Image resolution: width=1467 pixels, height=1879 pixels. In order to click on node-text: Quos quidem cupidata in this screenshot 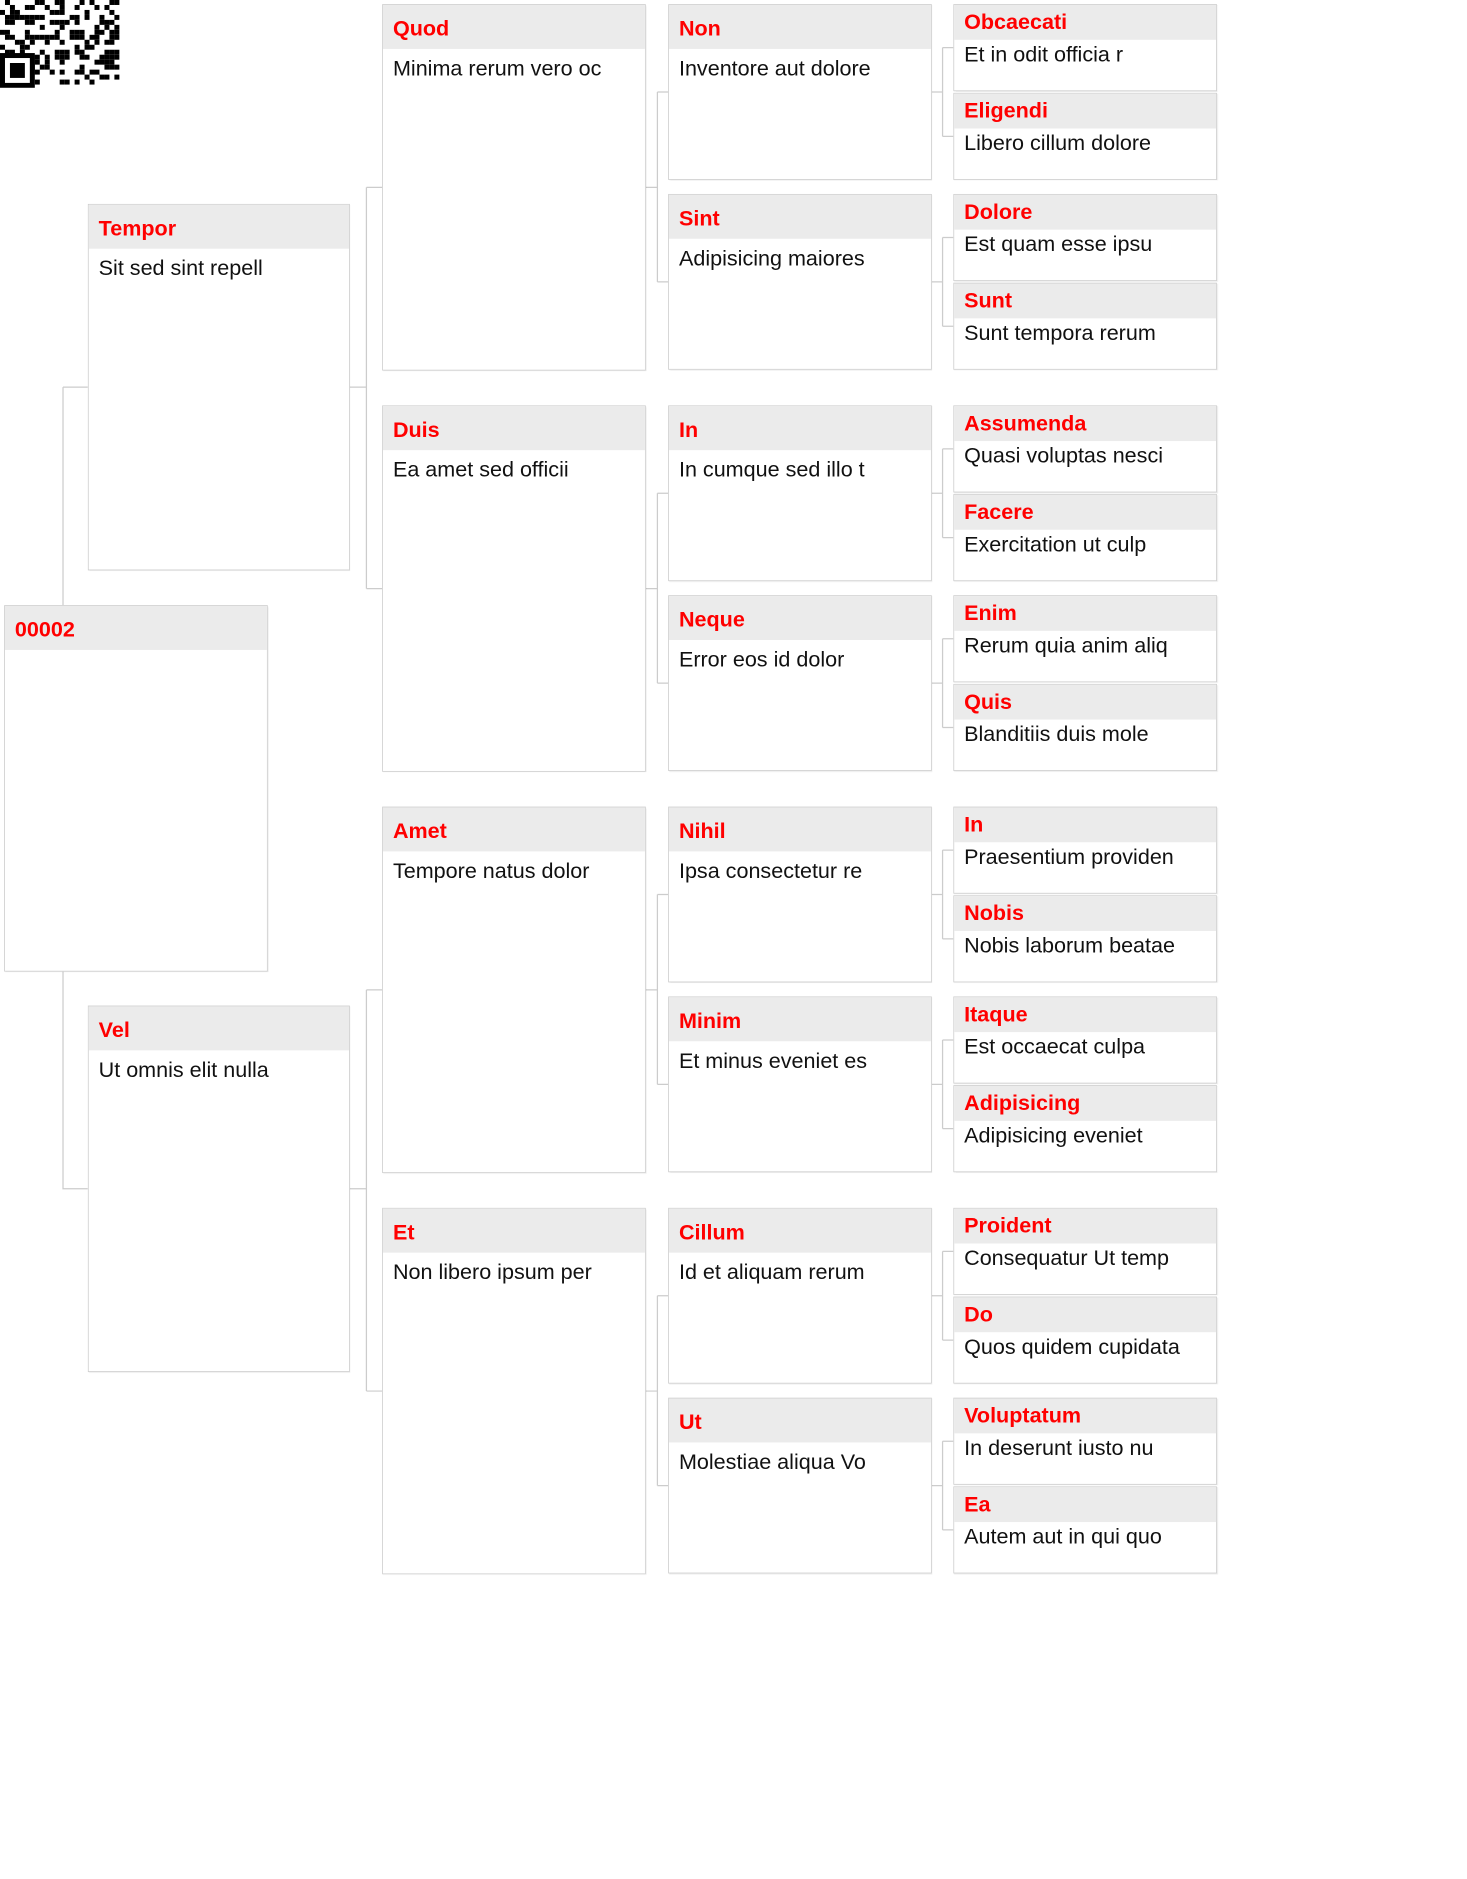, I will do `click(1072, 1346)`.